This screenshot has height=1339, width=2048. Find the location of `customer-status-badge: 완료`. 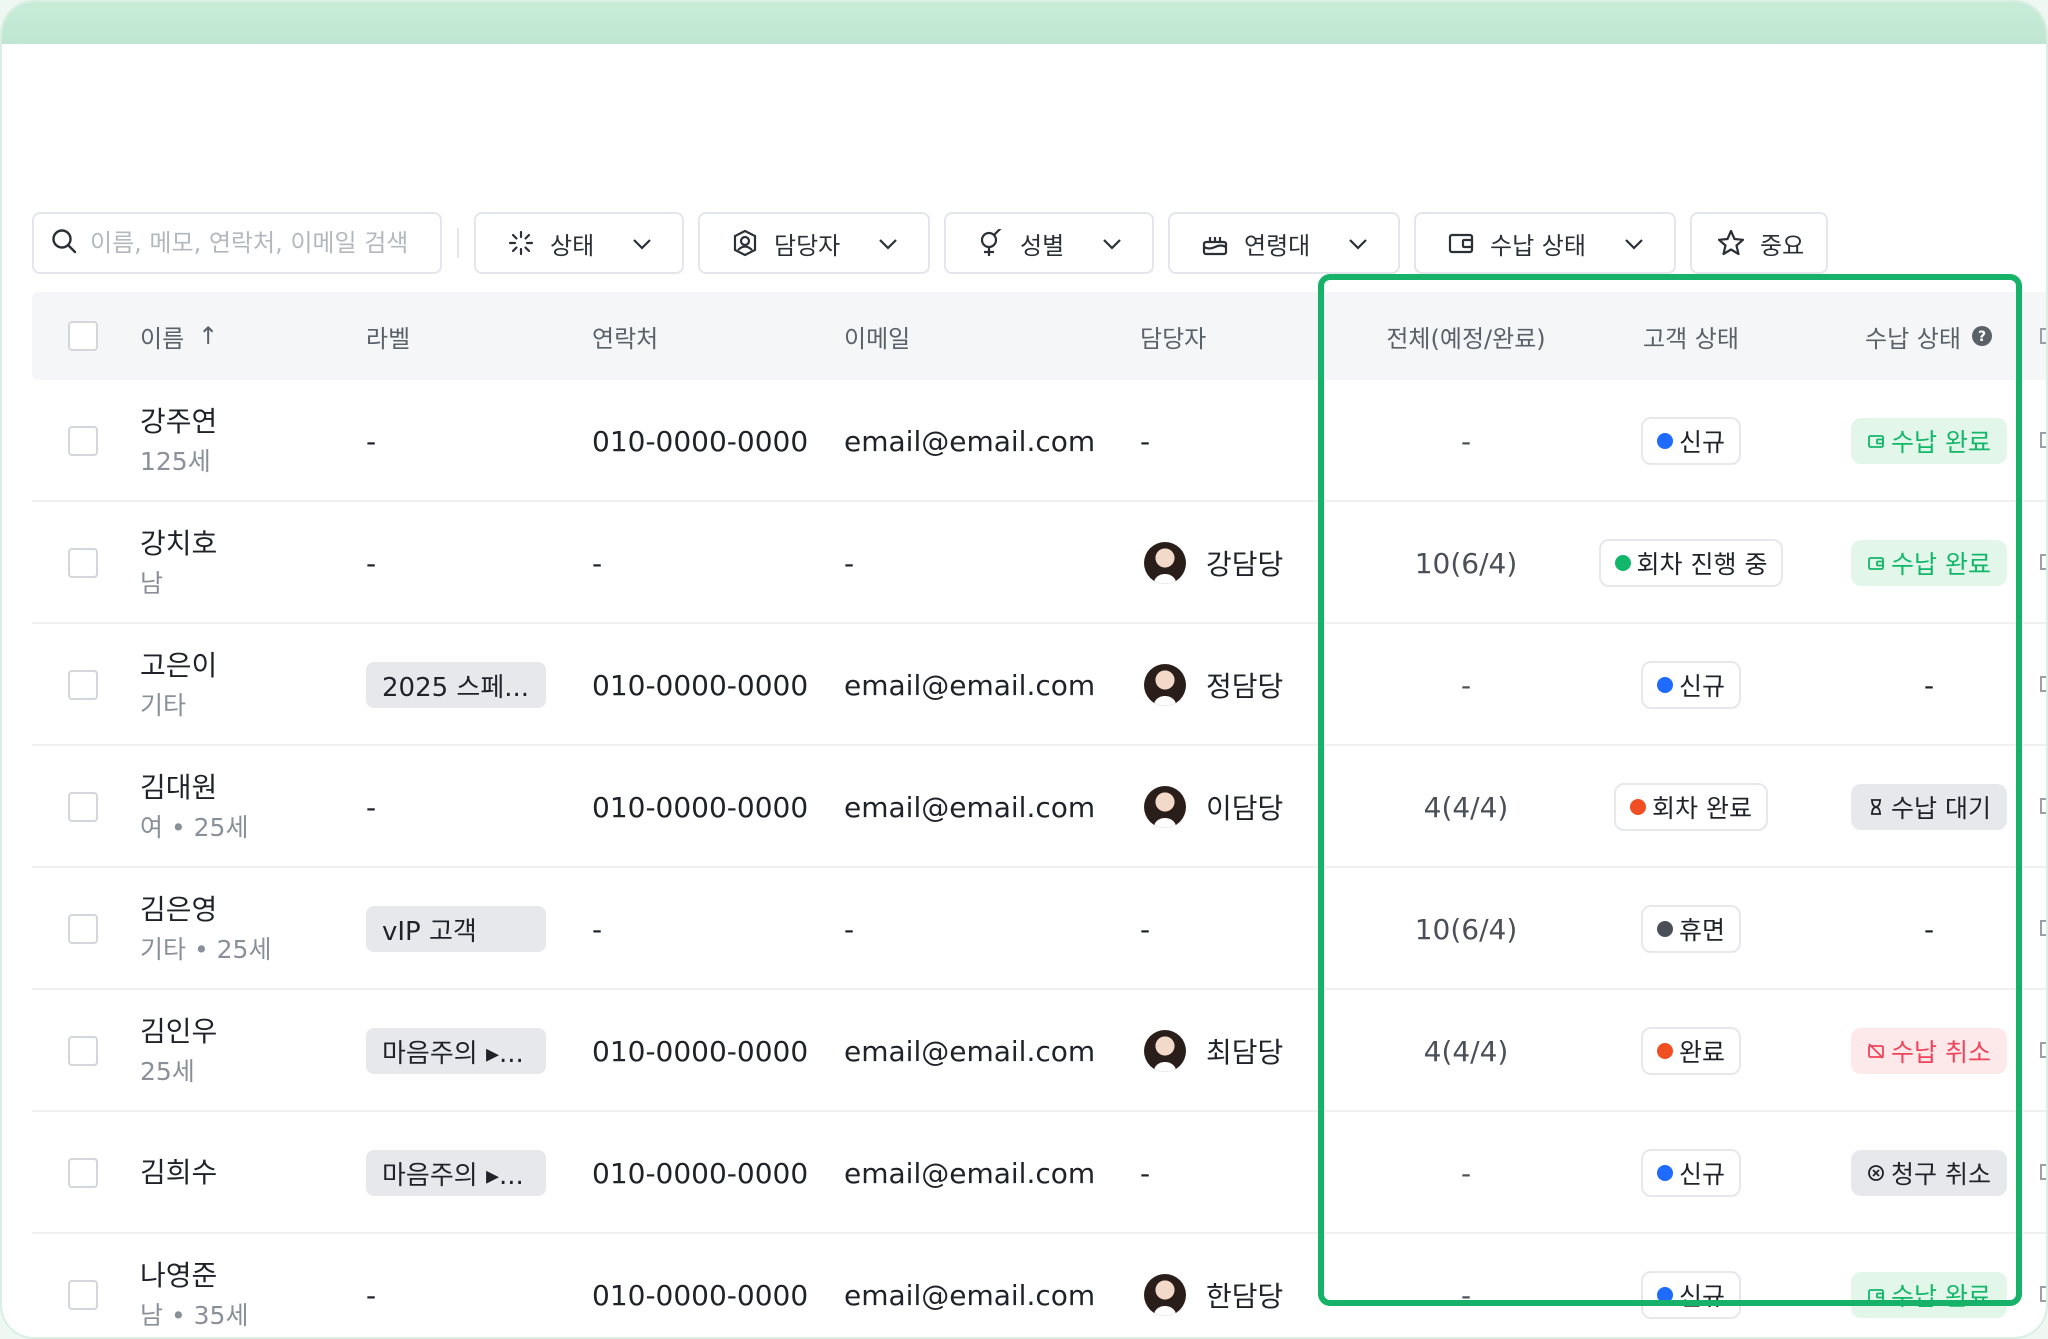

customer-status-badge: 완료 is located at coordinates (1690, 1051).